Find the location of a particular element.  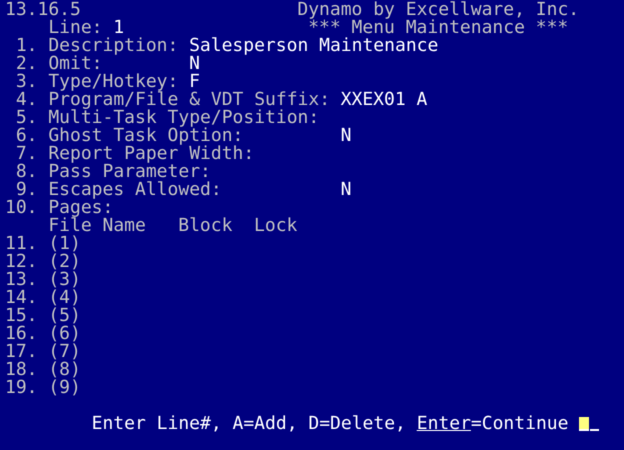

field-label: Pass Parameter: is located at coordinates (129, 172).